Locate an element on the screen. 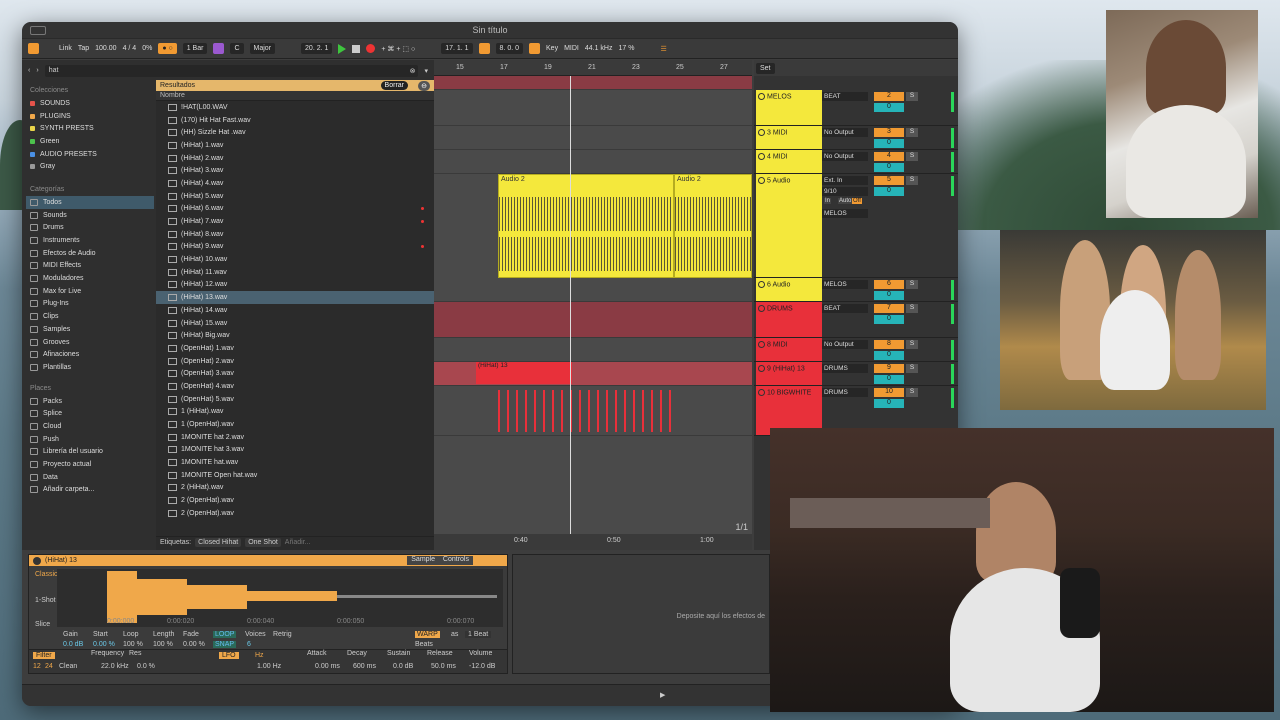  track-activator: 8 is located at coordinates (889, 344).